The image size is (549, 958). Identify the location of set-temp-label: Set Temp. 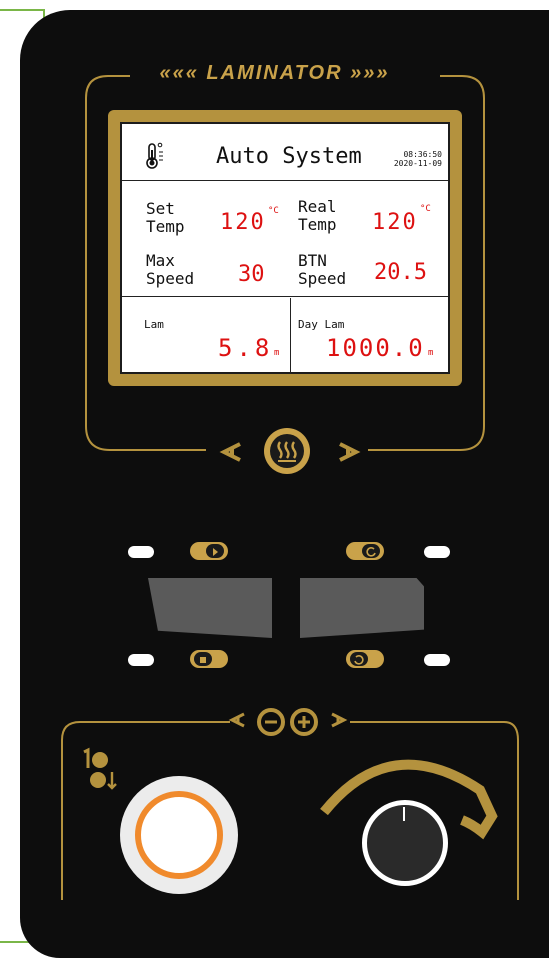
(165, 218).